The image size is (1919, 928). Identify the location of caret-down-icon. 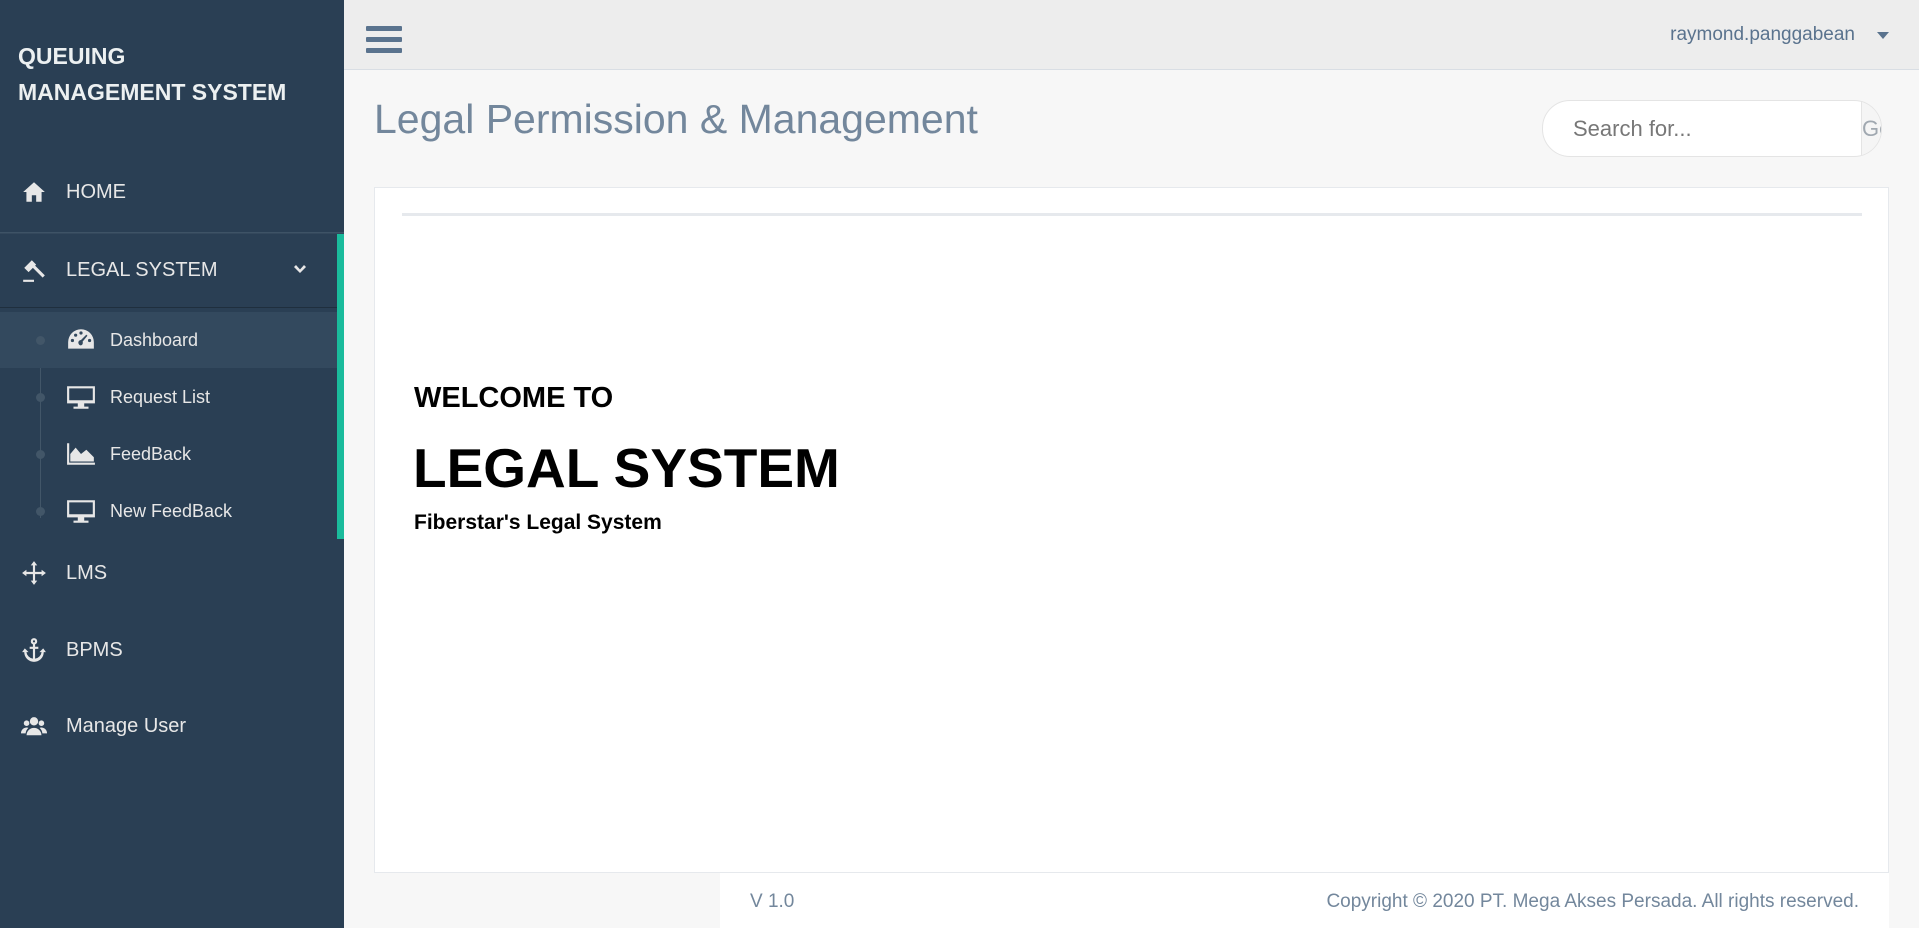
(1883, 35).